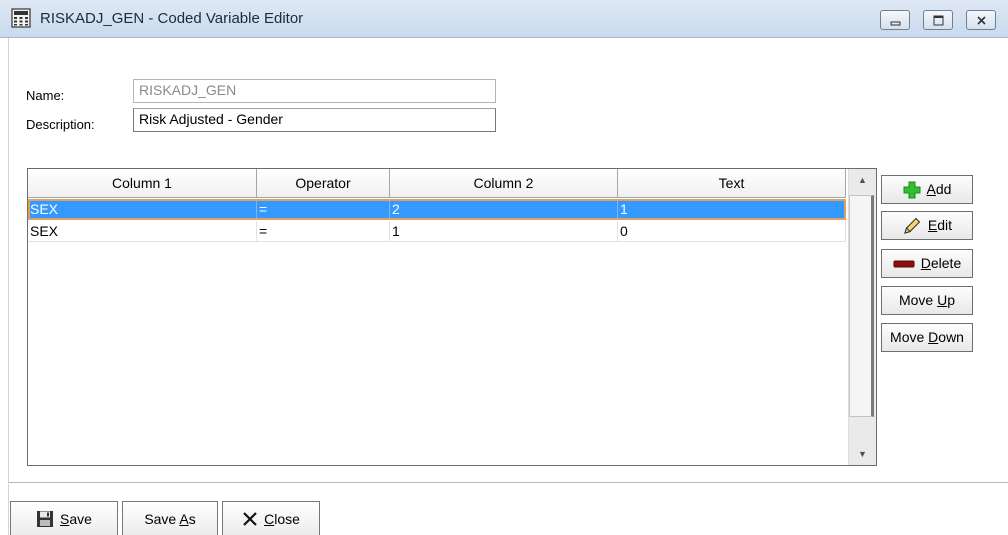  I want to click on description-field: Risk Adjusted - Gender, so click(314, 120).